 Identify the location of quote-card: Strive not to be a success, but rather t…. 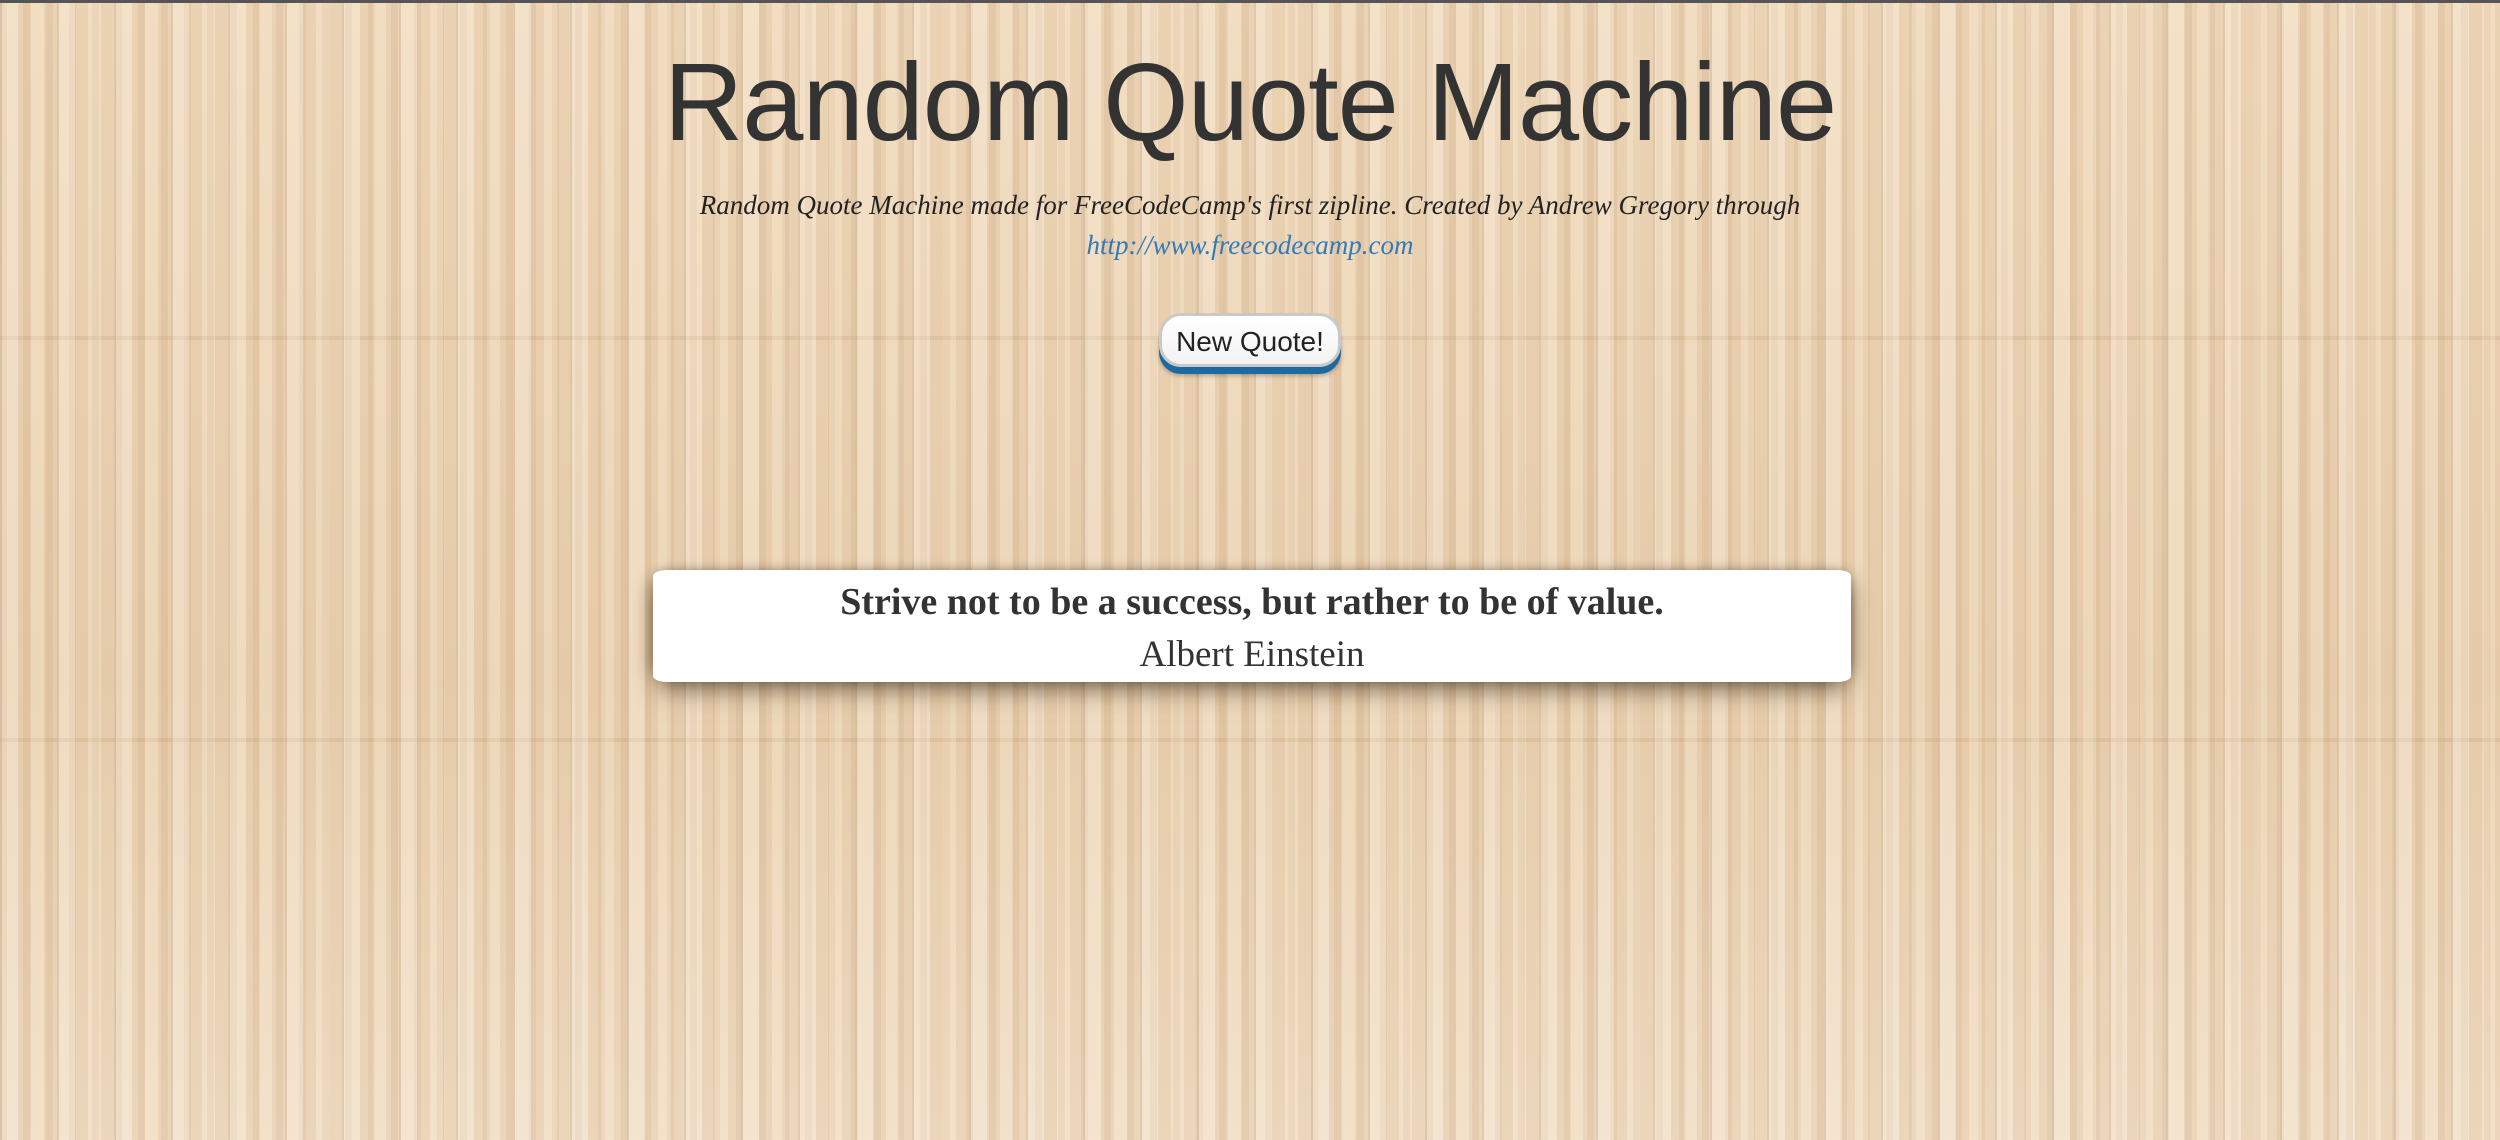
(1252, 626).